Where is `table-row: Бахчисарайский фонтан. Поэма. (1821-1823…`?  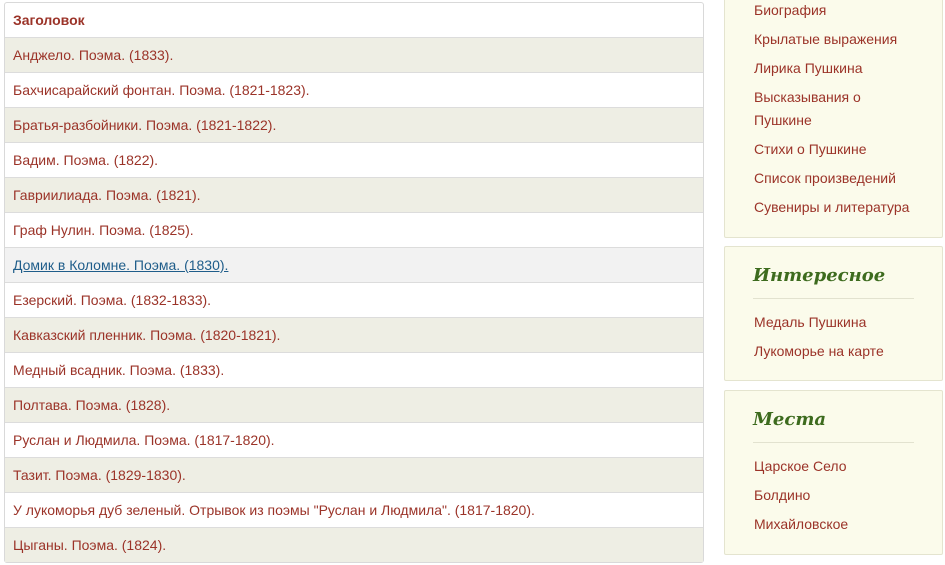
table-row: Бахчисарайский фонтан. Поэма. (1821-1823… is located at coordinates (354, 89).